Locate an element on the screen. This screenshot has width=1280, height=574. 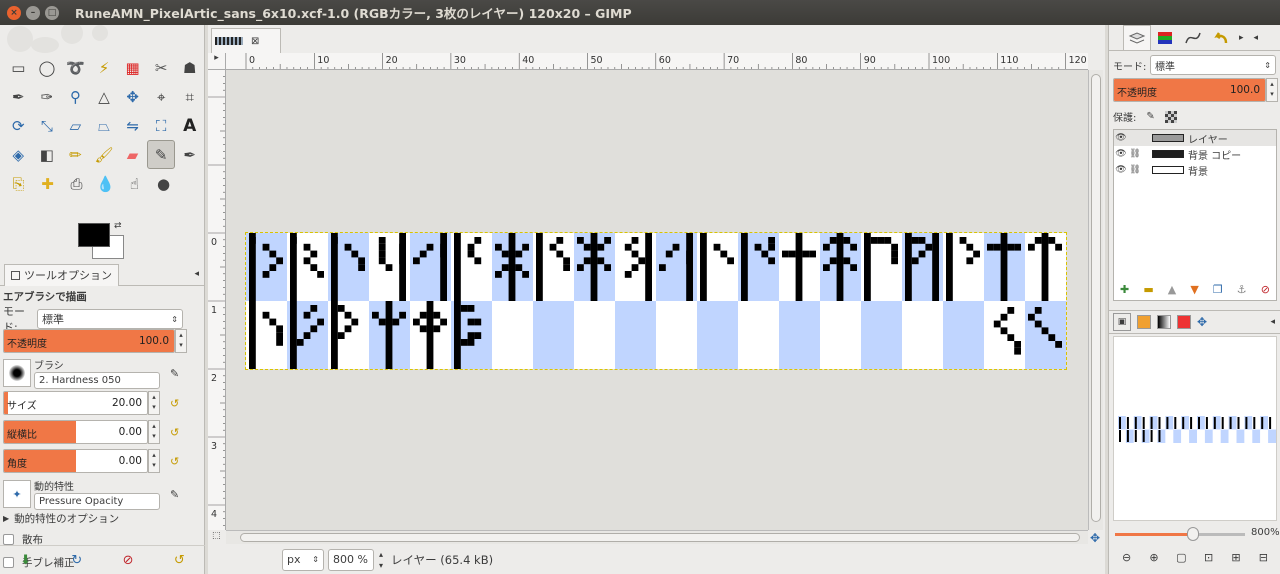
airbrush-tool: ✎ is located at coordinates (161, 154).